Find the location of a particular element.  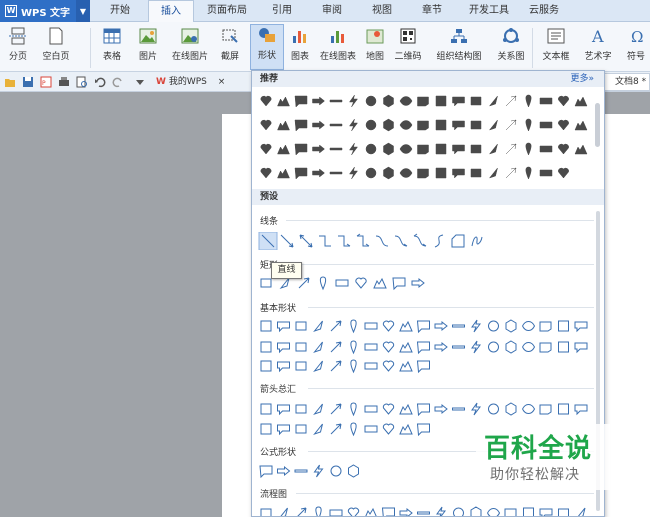

tab-cloud: 云服务 is located at coordinates (544, 11).